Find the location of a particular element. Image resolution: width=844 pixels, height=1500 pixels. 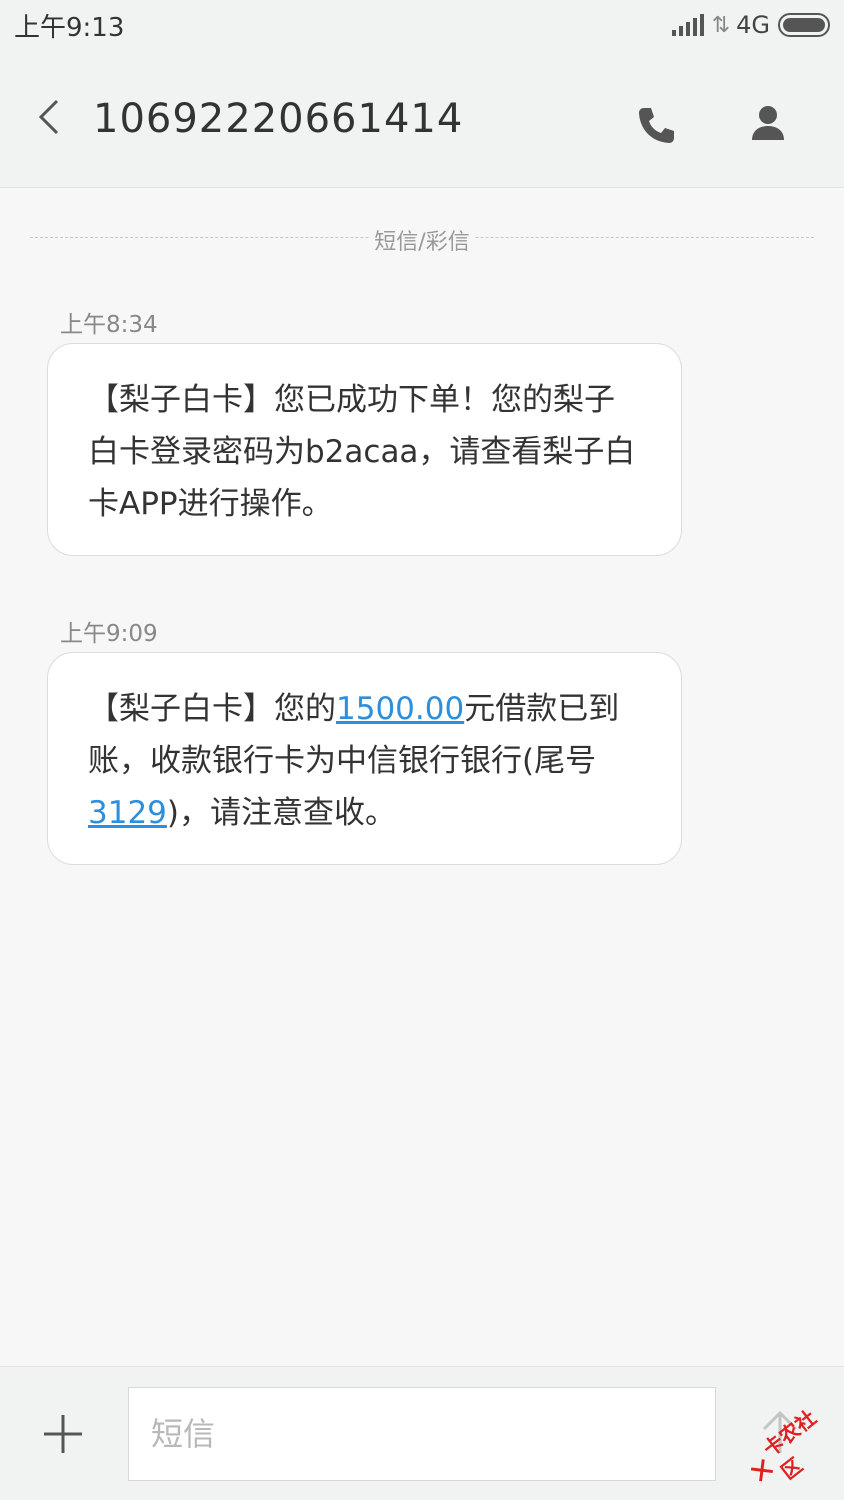

divider-label: 短信/彩信 is located at coordinates (422, 240).